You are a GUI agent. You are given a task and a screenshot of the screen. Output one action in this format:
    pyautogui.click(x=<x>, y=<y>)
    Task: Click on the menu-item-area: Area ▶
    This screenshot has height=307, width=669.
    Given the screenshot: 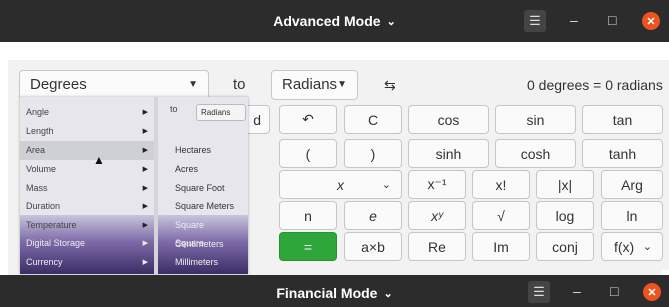 What is the action you would take?
    pyautogui.click(x=87, y=150)
    